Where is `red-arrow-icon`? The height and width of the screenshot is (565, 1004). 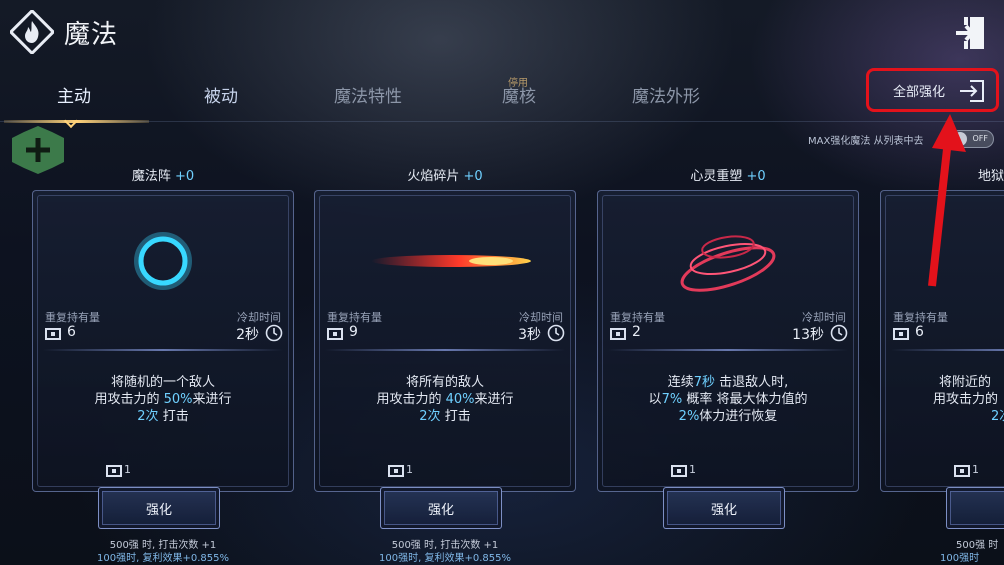 red-arrow-icon is located at coordinates (947, 200).